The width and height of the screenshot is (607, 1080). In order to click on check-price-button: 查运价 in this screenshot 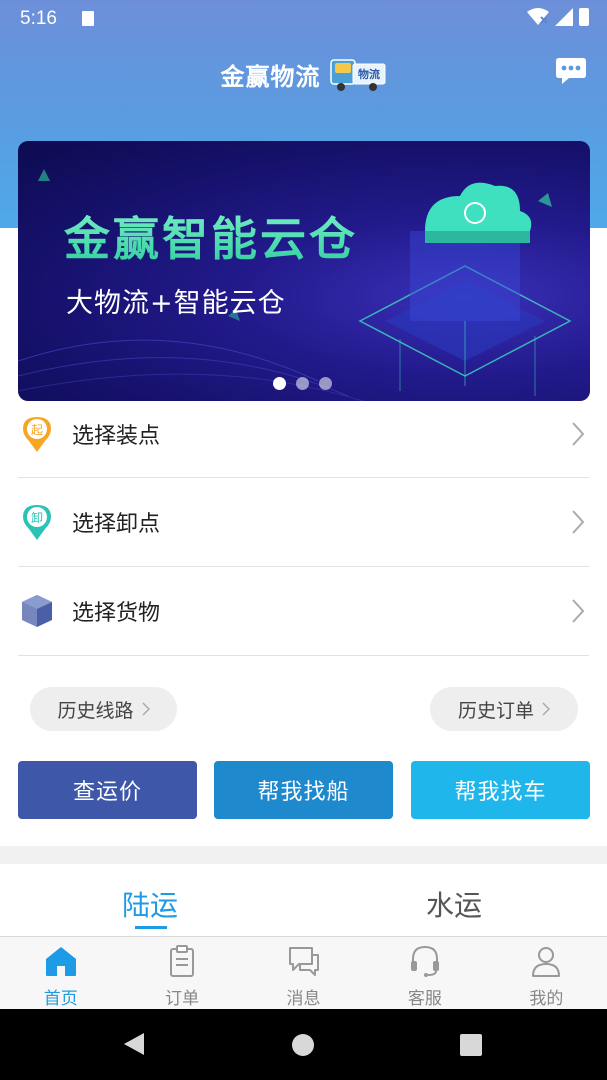, I will do `click(107, 790)`.